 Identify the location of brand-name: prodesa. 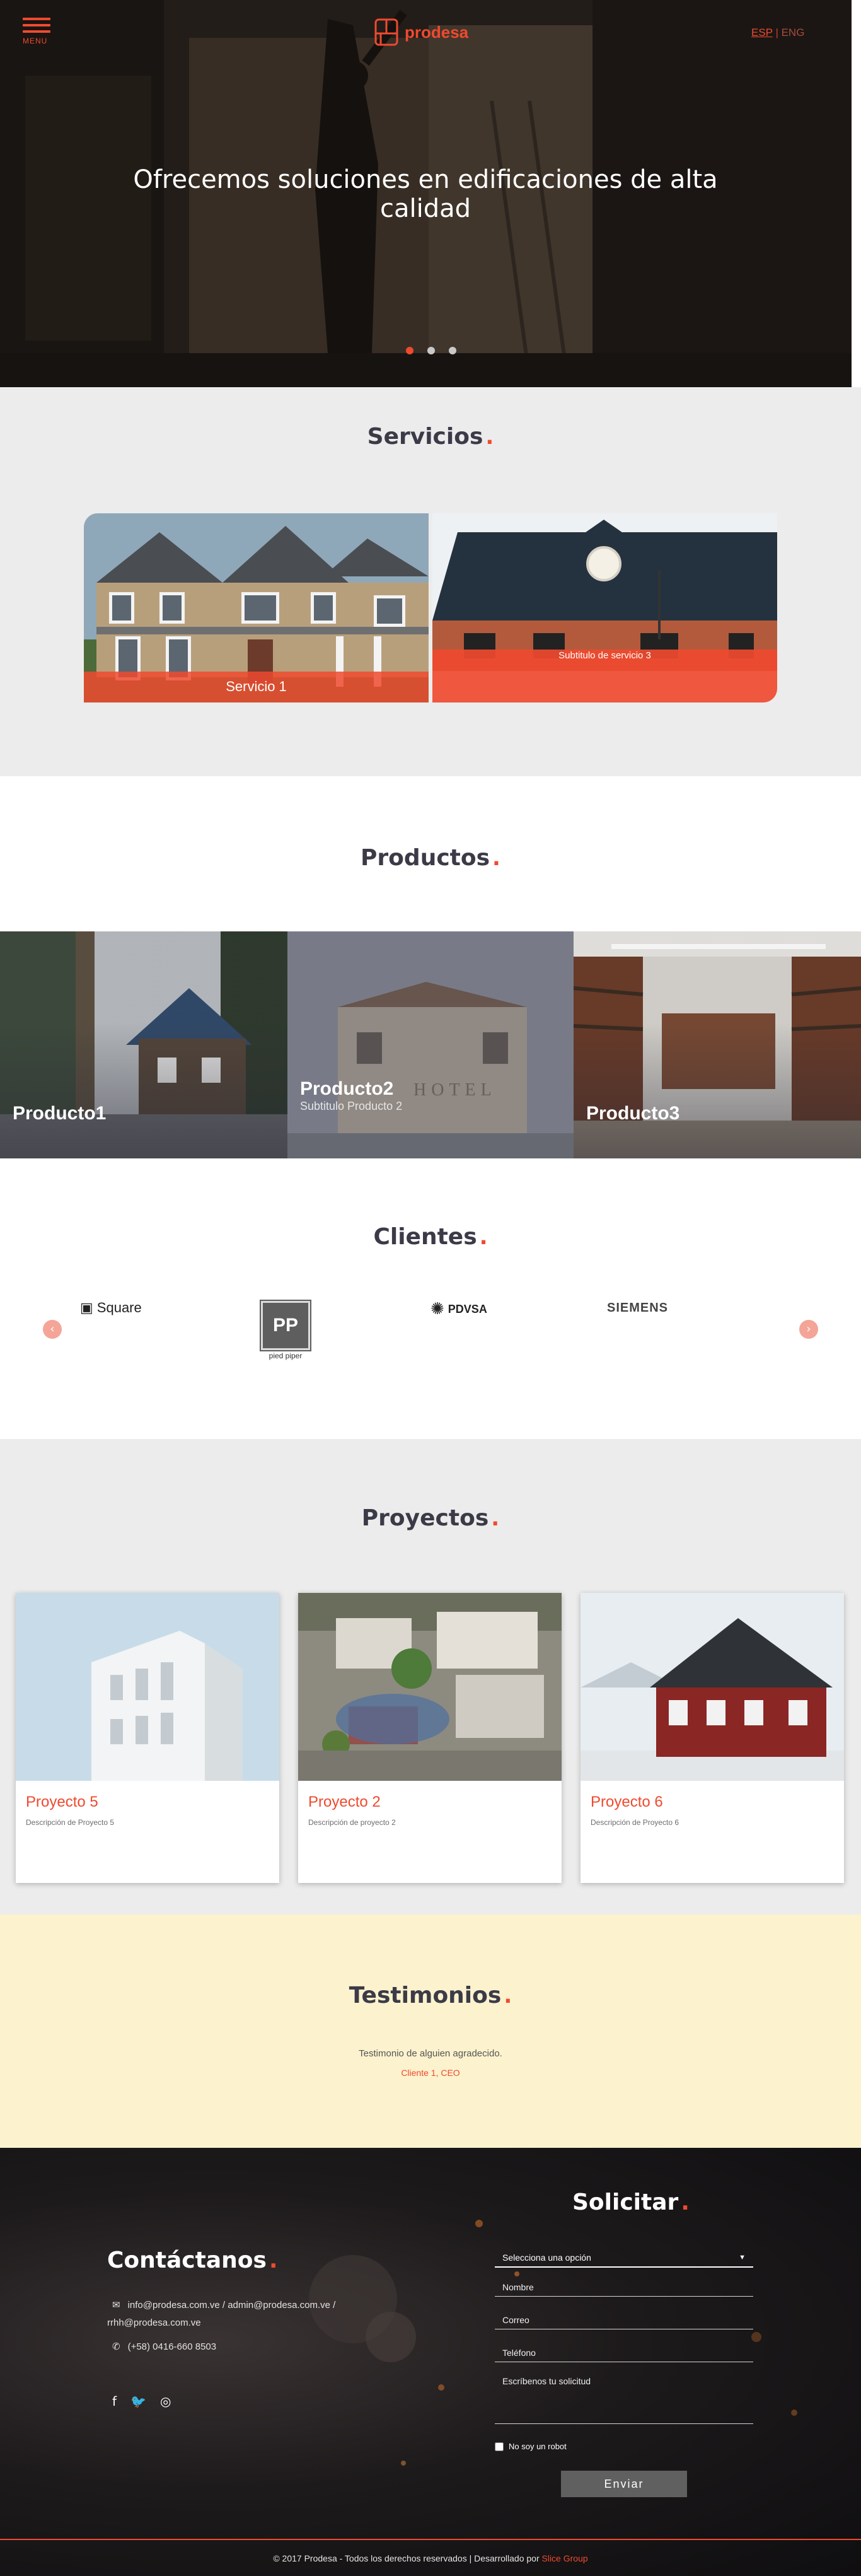
(437, 32).